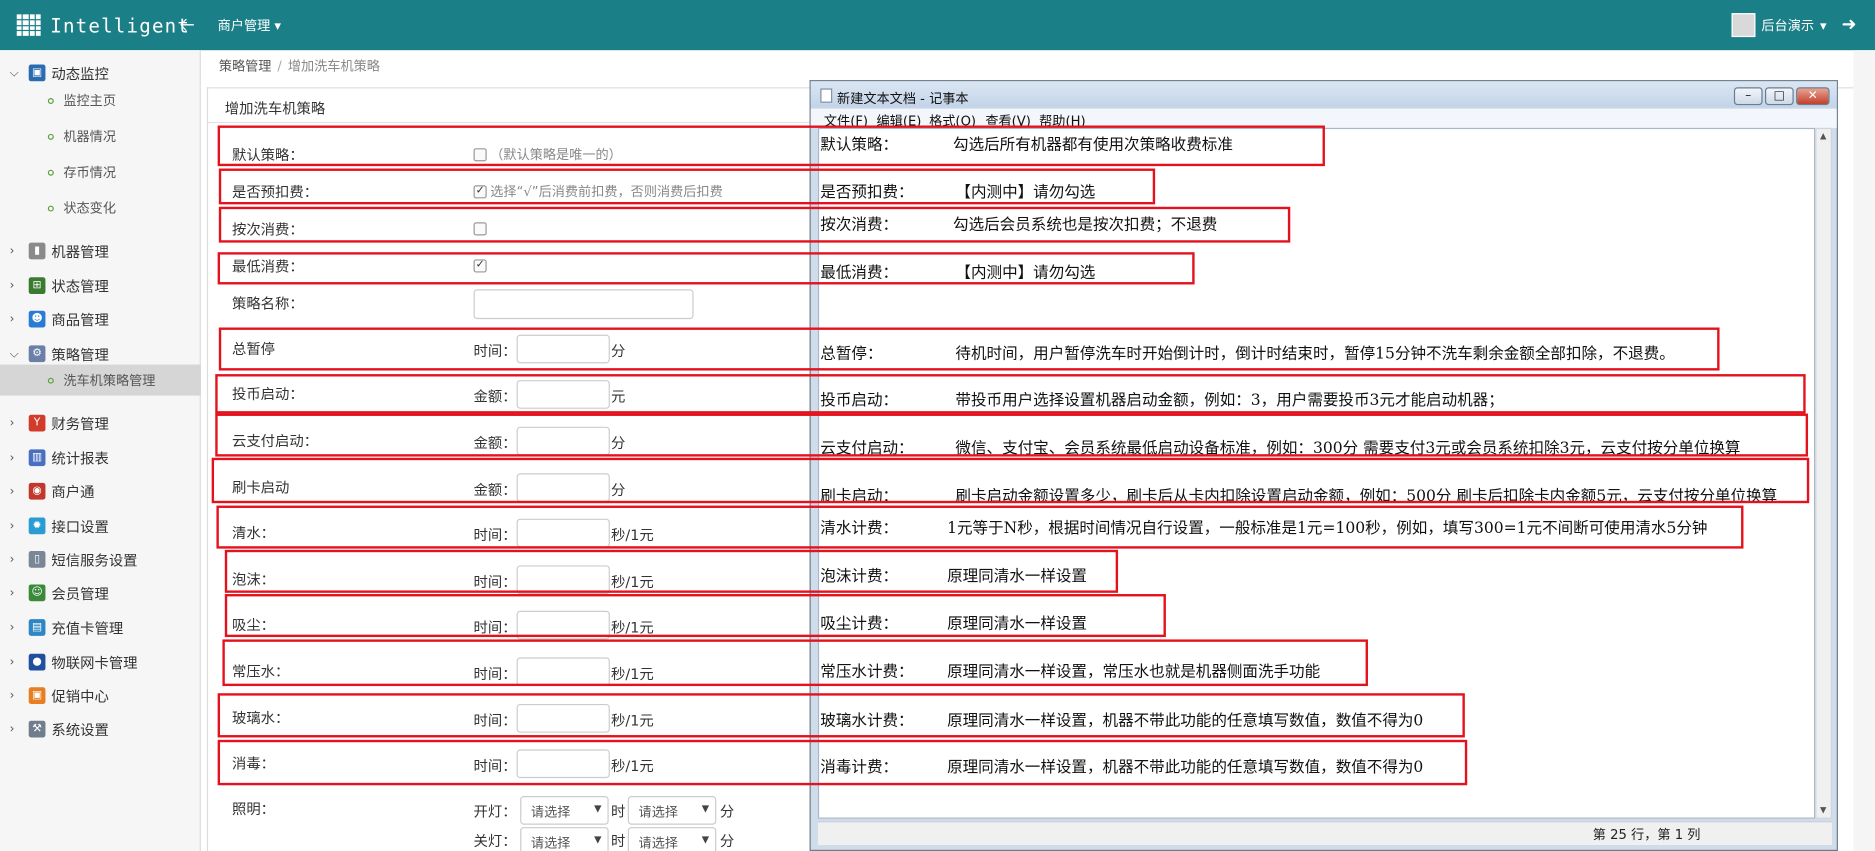  Describe the element at coordinates (80, 354) in the screenshot. I see `sidebar-item-label: 策略管理` at that location.